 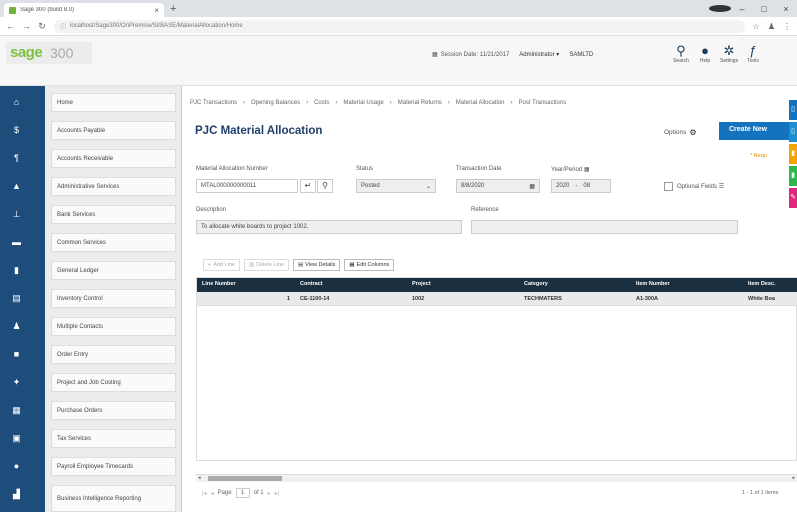 I want to click on bookmark-star-icon: ☆, so click(x=756, y=26).